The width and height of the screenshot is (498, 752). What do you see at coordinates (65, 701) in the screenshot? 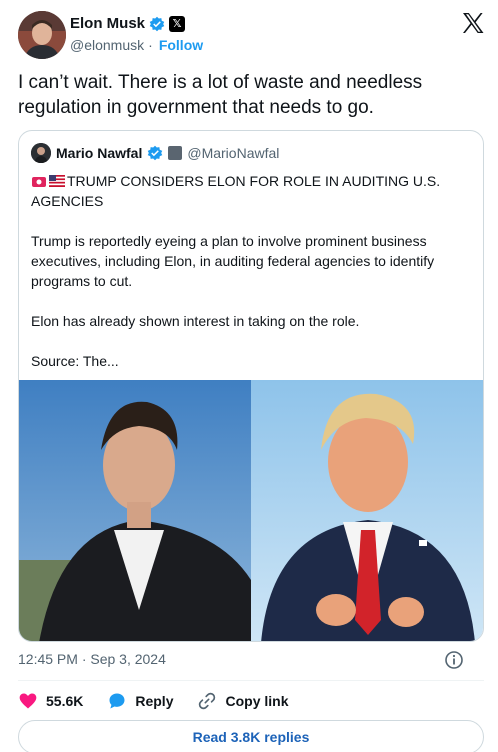
I see `like-count: 55.6K` at bounding box center [65, 701].